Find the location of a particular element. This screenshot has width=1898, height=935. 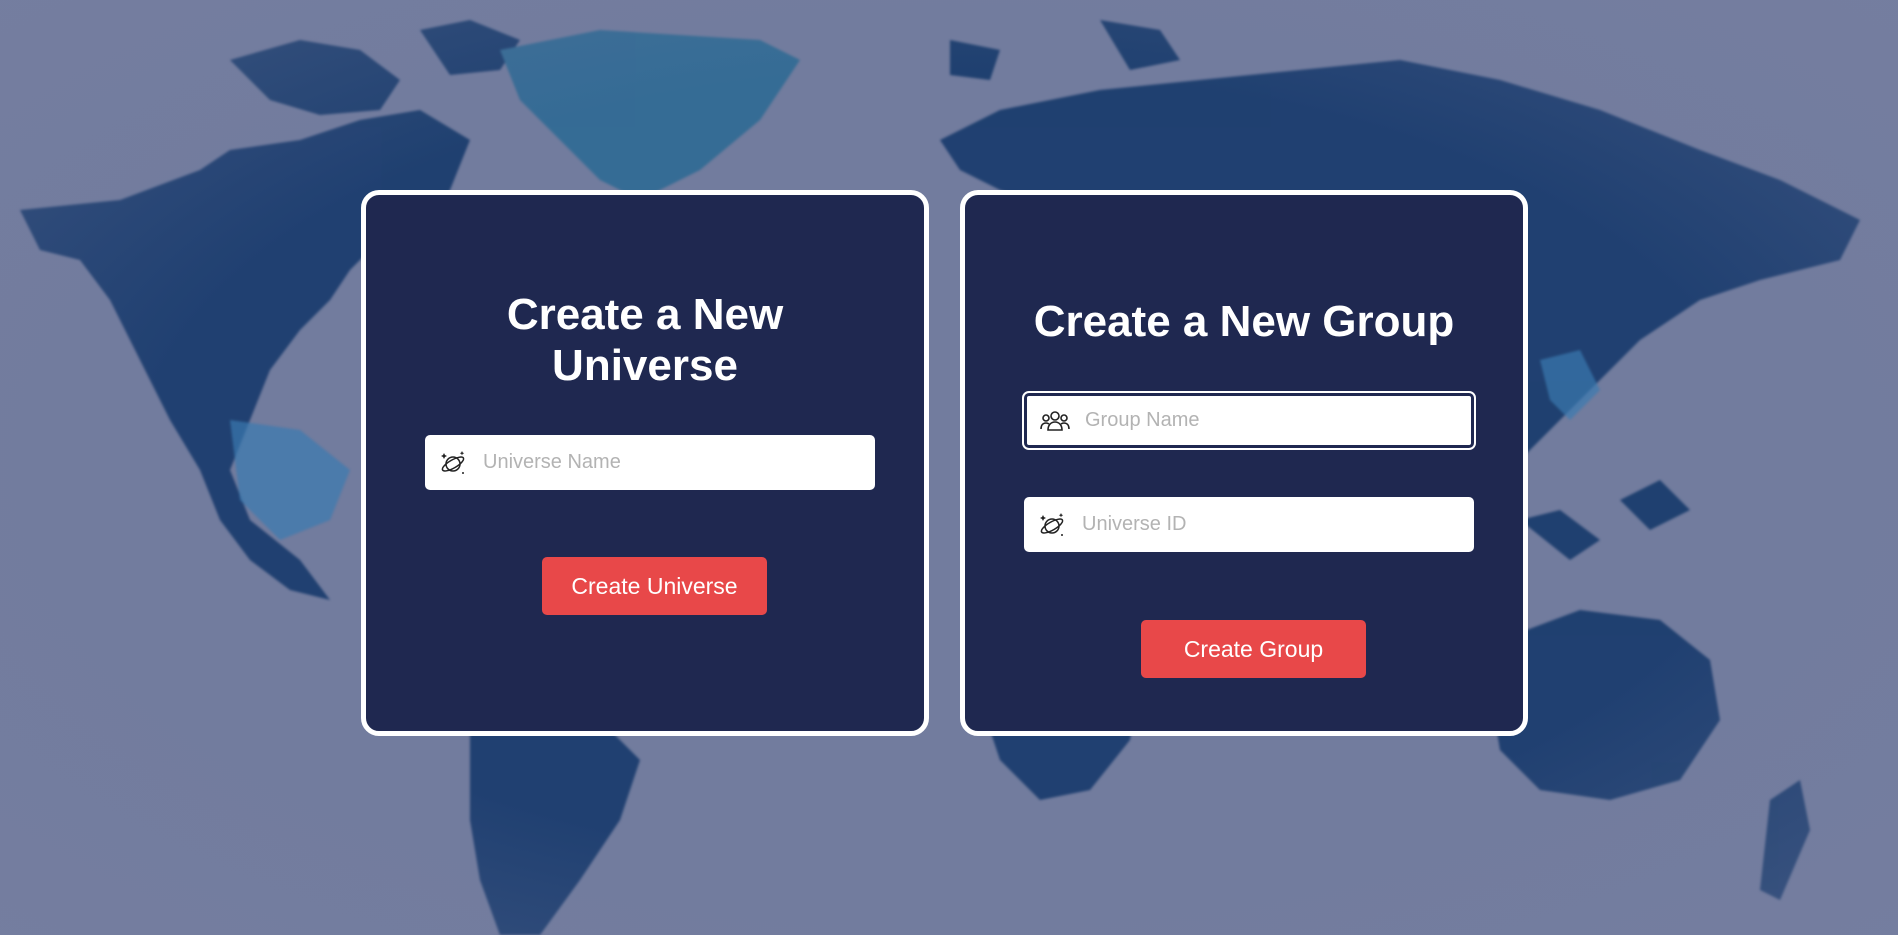

users-icon is located at coordinates (1055, 421).